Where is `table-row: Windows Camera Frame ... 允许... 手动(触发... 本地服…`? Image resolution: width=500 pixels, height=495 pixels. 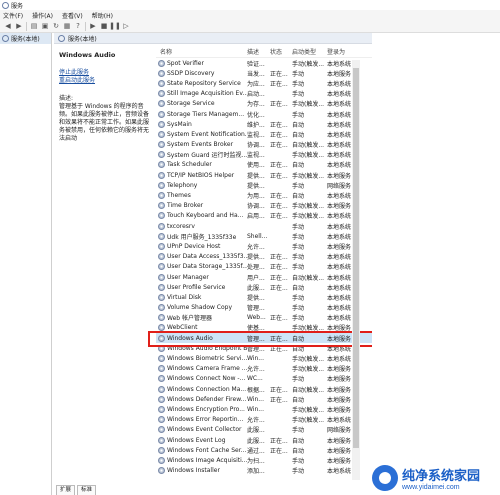
table-row: Windows Camera Frame ... 允许... 手动(触发... 本地服… is located at coordinates (264, 369).